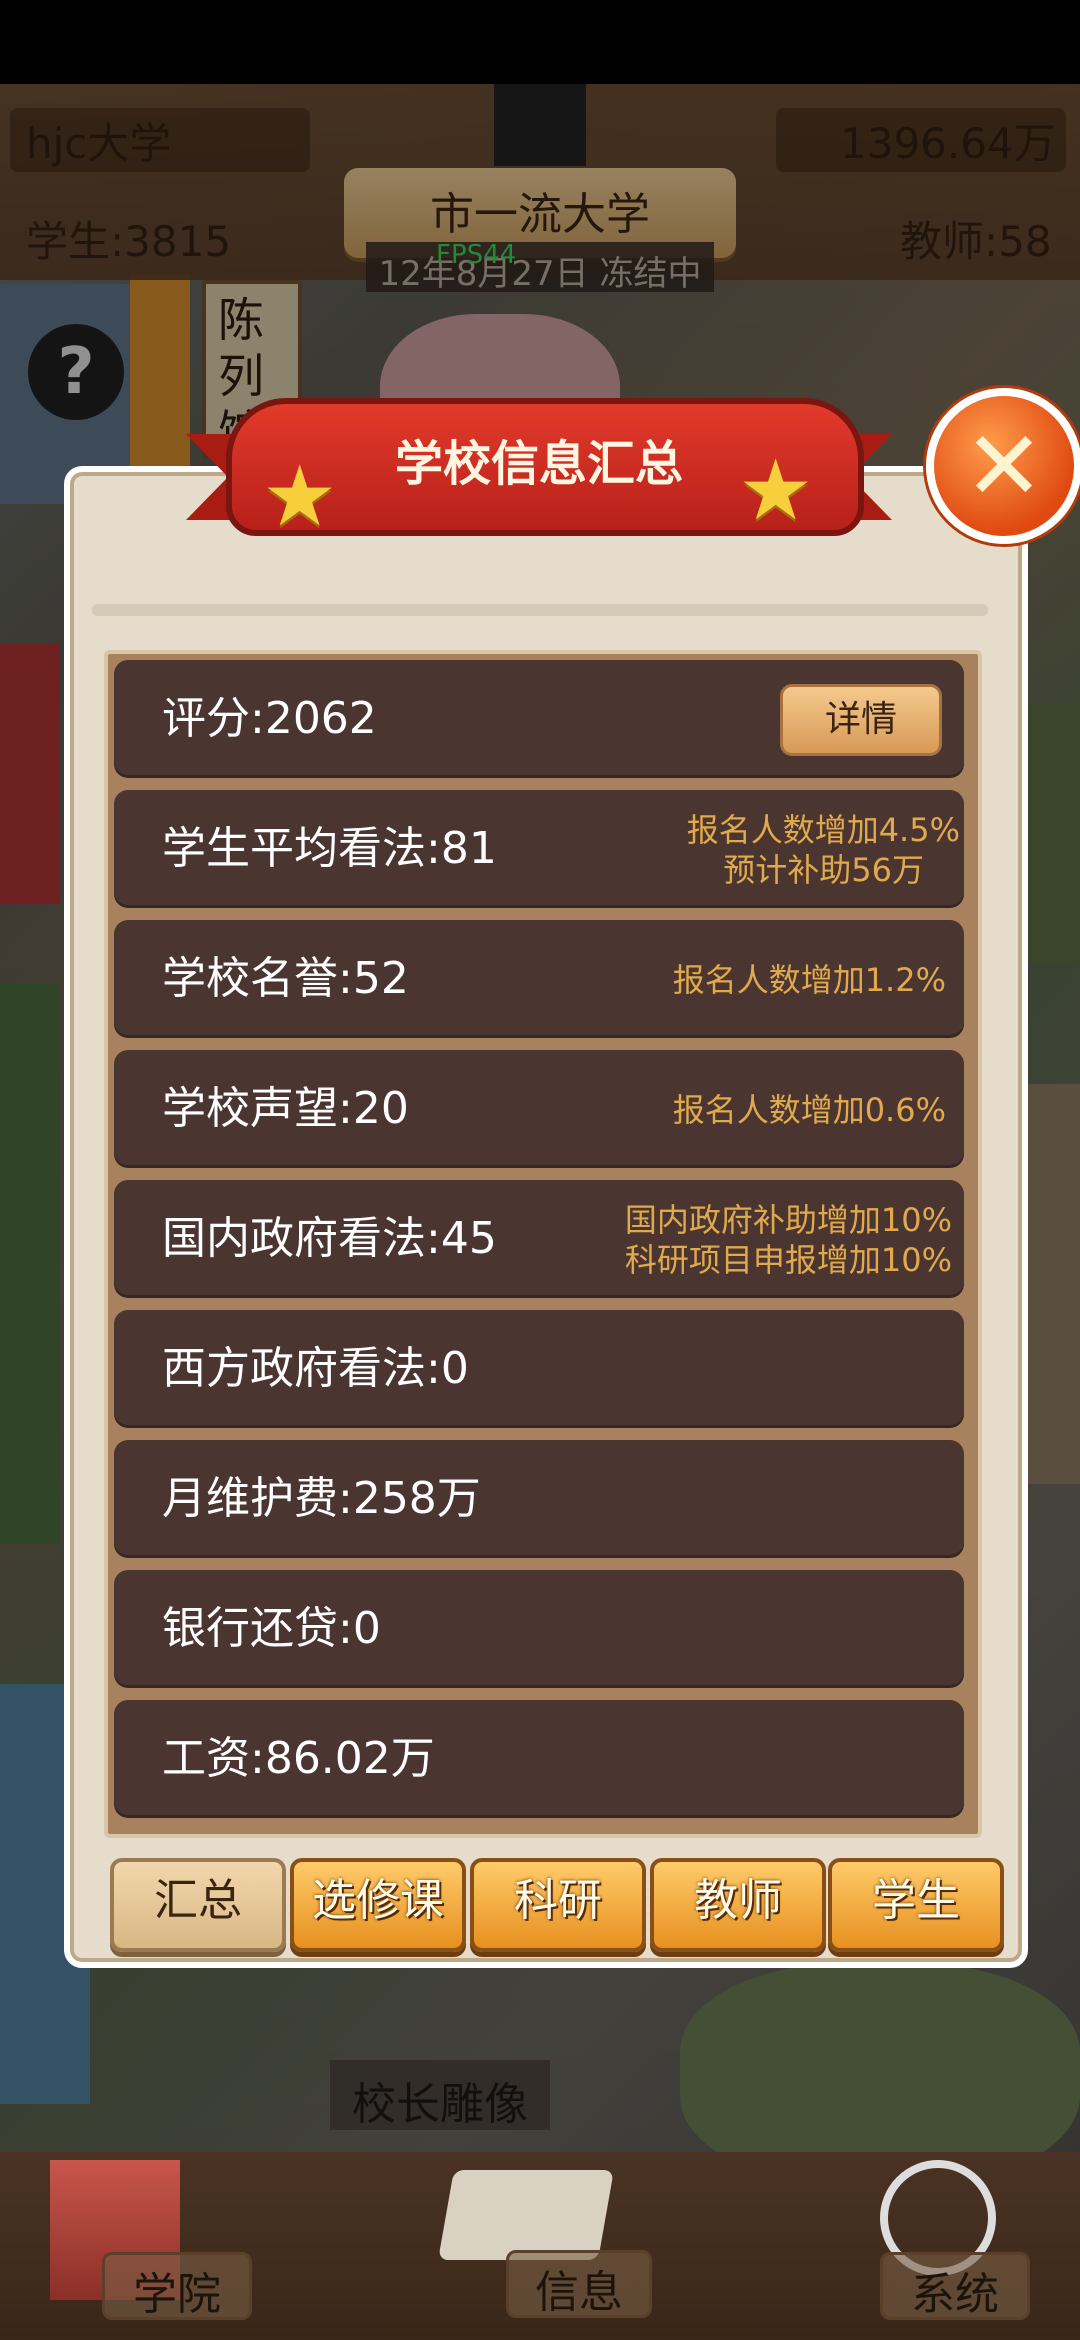 The height and width of the screenshot is (2340, 1080). What do you see at coordinates (329, 848) in the screenshot?
I see `row-label: 学生平均看法:81` at bounding box center [329, 848].